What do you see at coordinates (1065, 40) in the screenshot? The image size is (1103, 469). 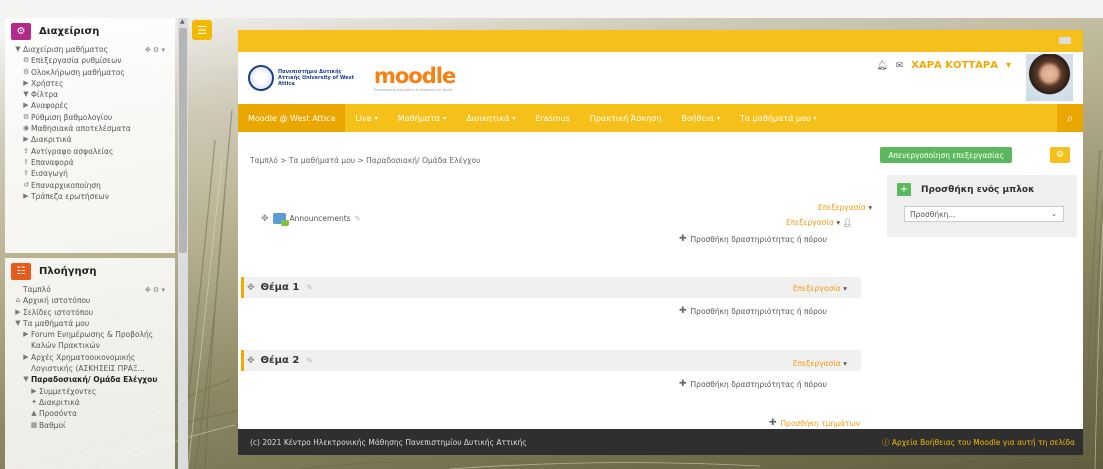 I see `collapse-toggle-icon` at bounding box center [1065, 40].